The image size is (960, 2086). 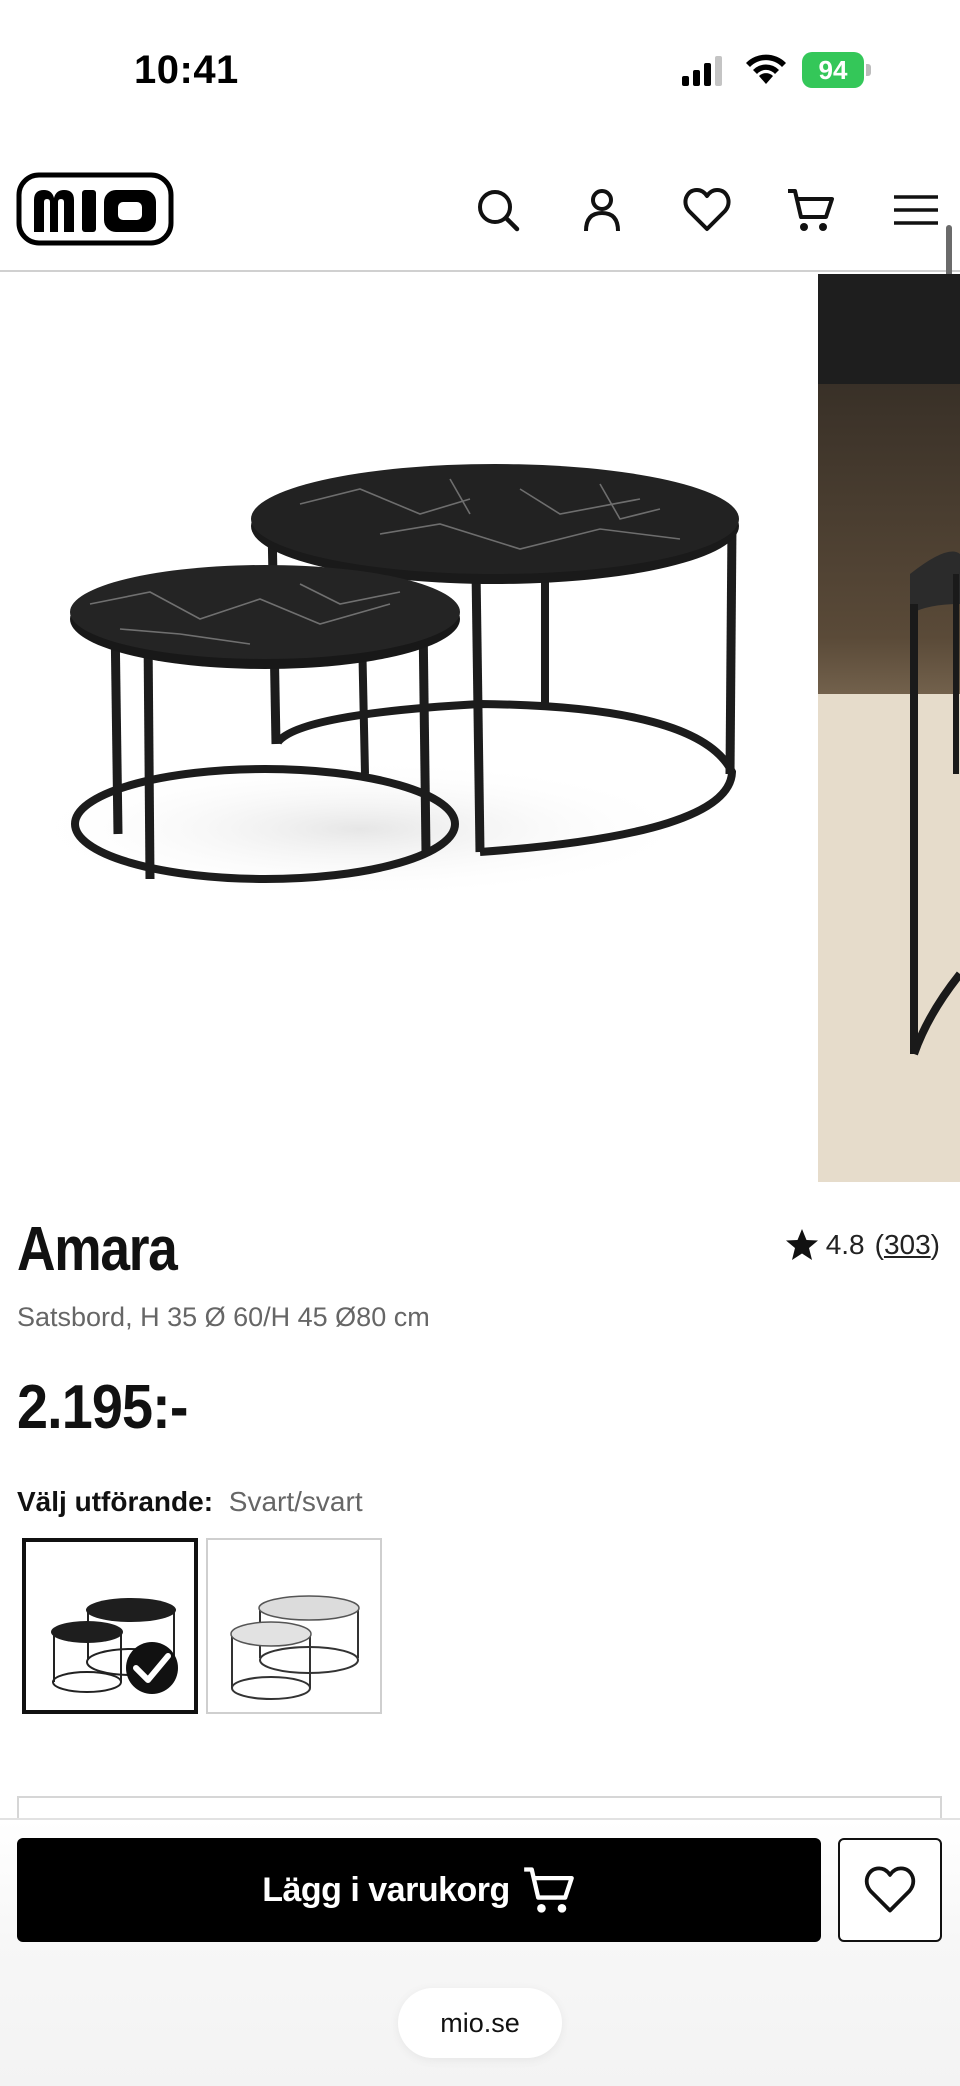 I want to click on add-to-wishlist-button, so click(x=890, y=1890).